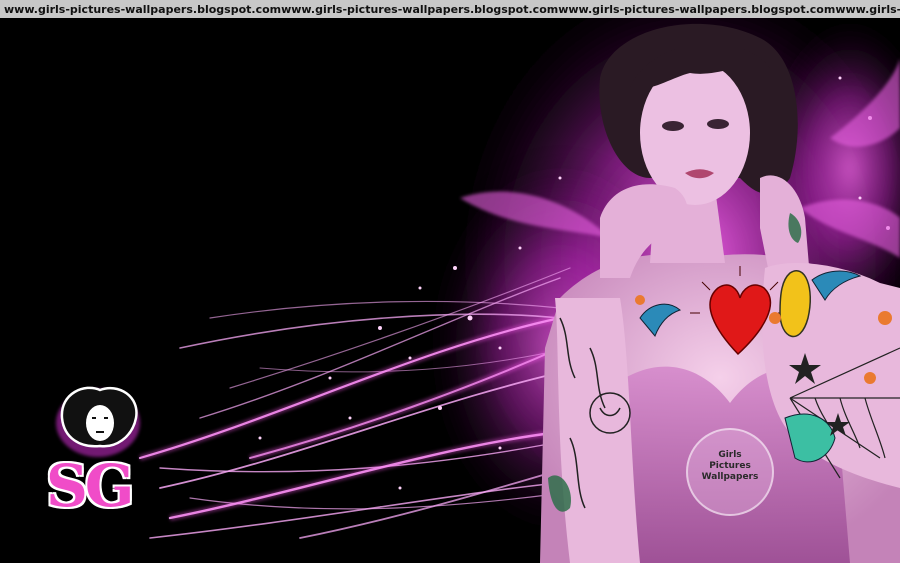  Describe the element at coordinates (98, 421) in the screenshot. I see `sg-girl-logo` at that location.